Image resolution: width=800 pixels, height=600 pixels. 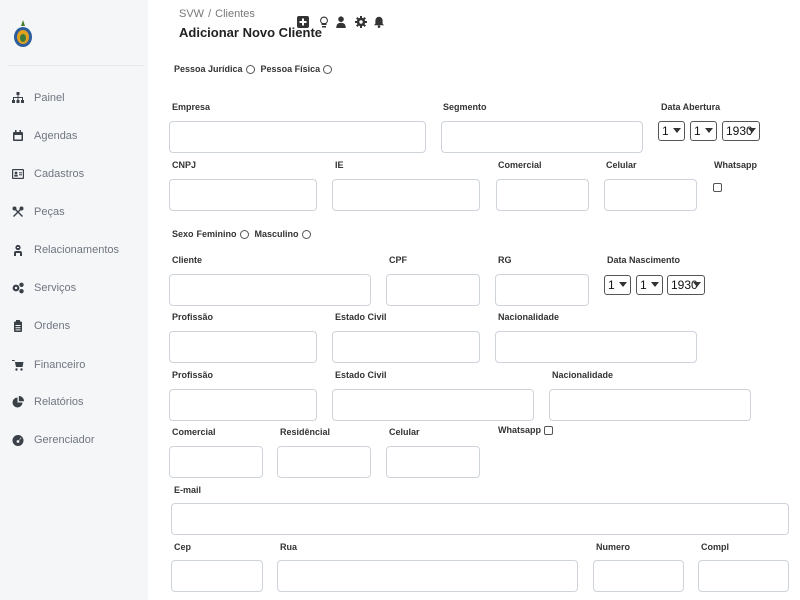 What do you see at coordinates (59, 402) in the screenshot?
I see `sidebar-item-label: Relatórios` at bounding box center [59, 402].